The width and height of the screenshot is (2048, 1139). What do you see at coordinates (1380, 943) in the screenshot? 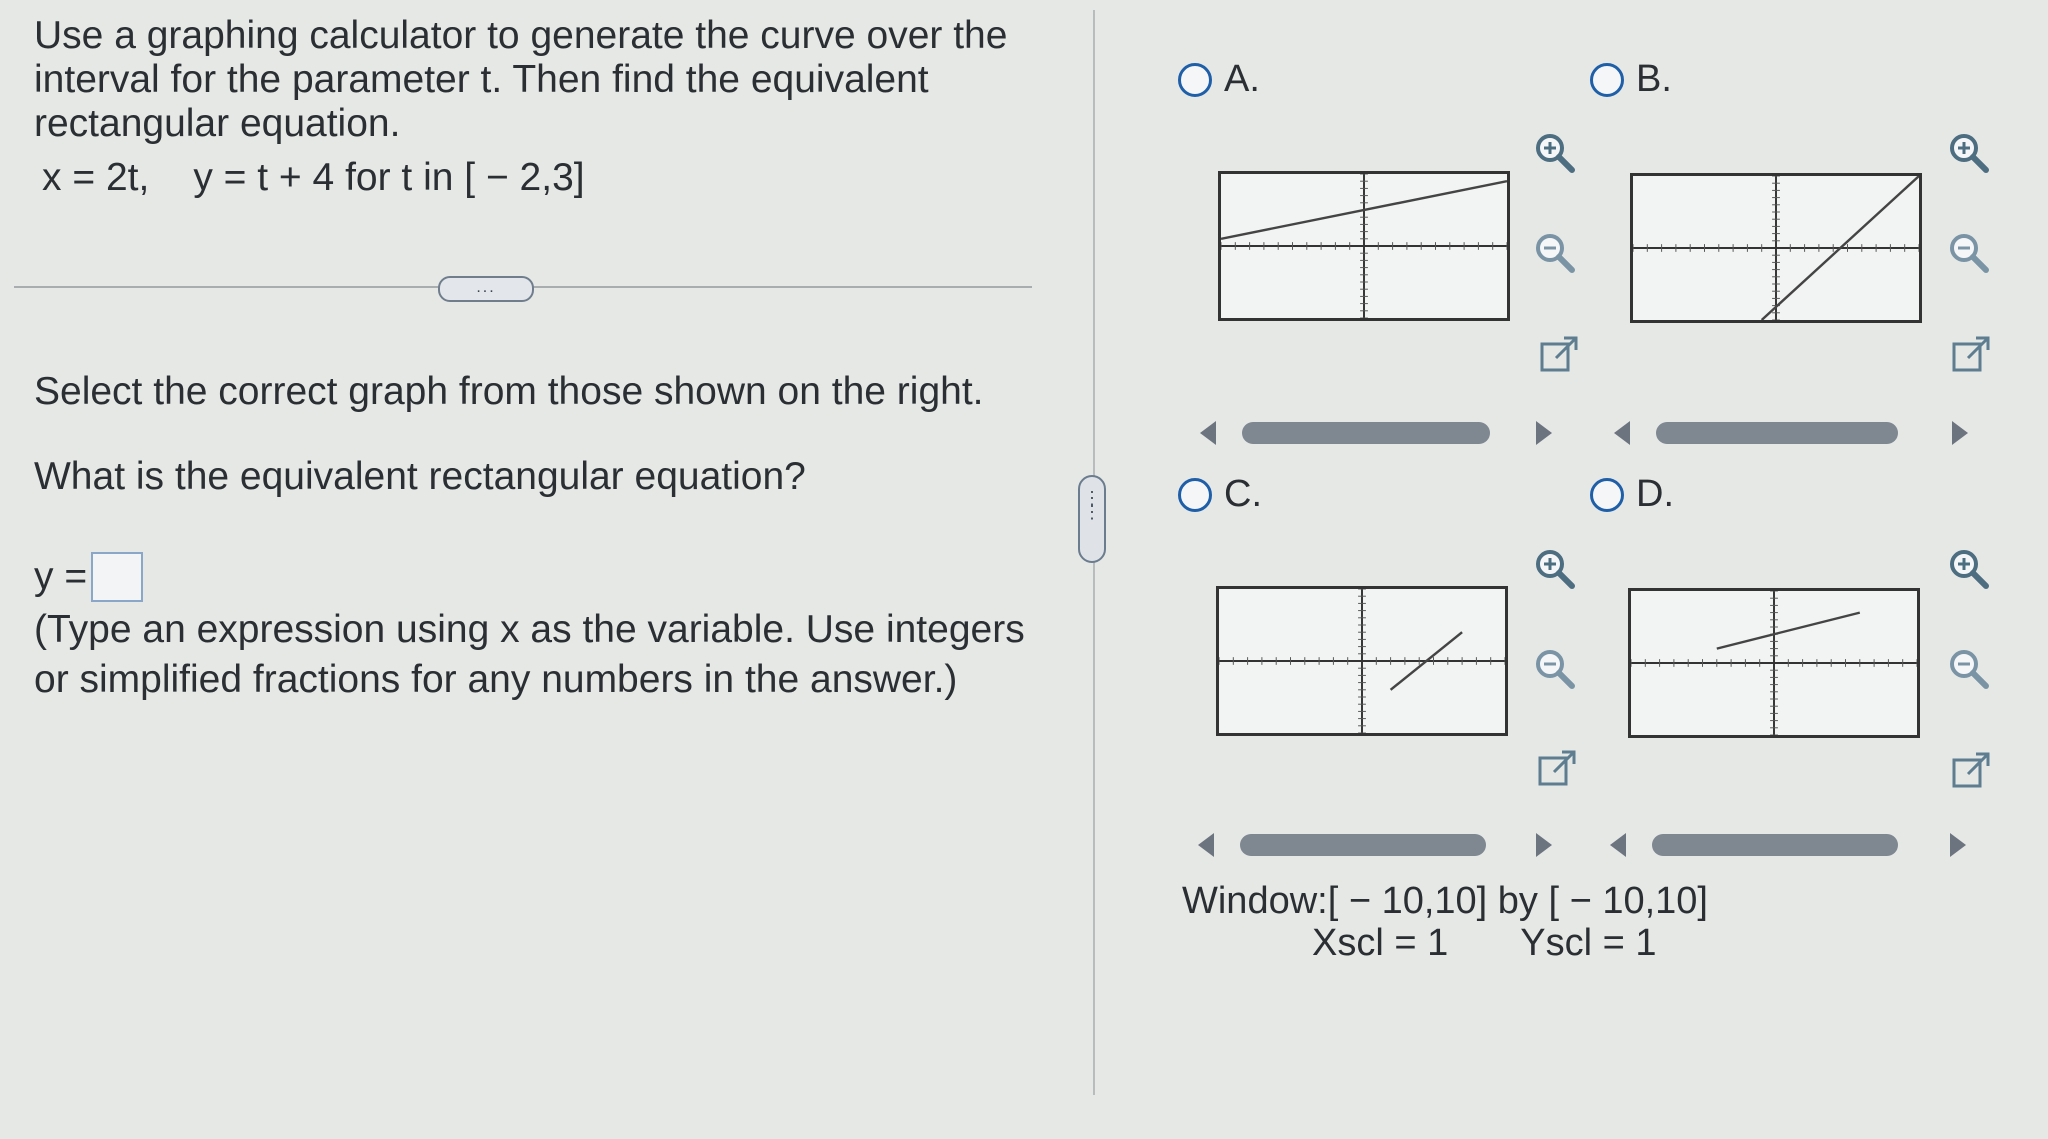
I see `xscl-label: Xscl = 1` at bounding box center [1380, 943].